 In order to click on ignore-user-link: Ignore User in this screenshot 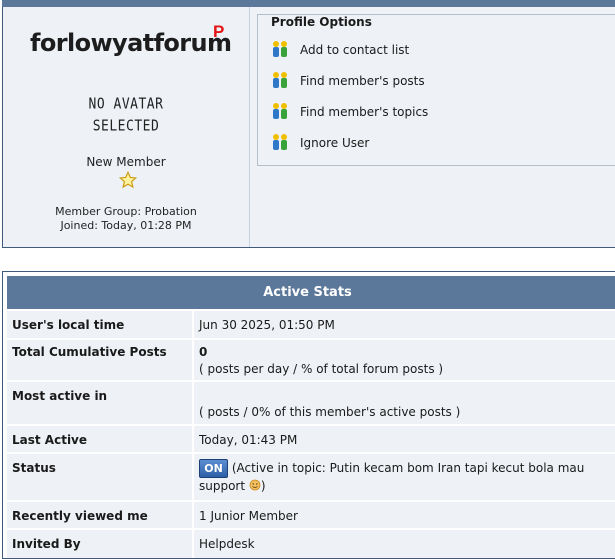, I will do `click(319, 143)`.